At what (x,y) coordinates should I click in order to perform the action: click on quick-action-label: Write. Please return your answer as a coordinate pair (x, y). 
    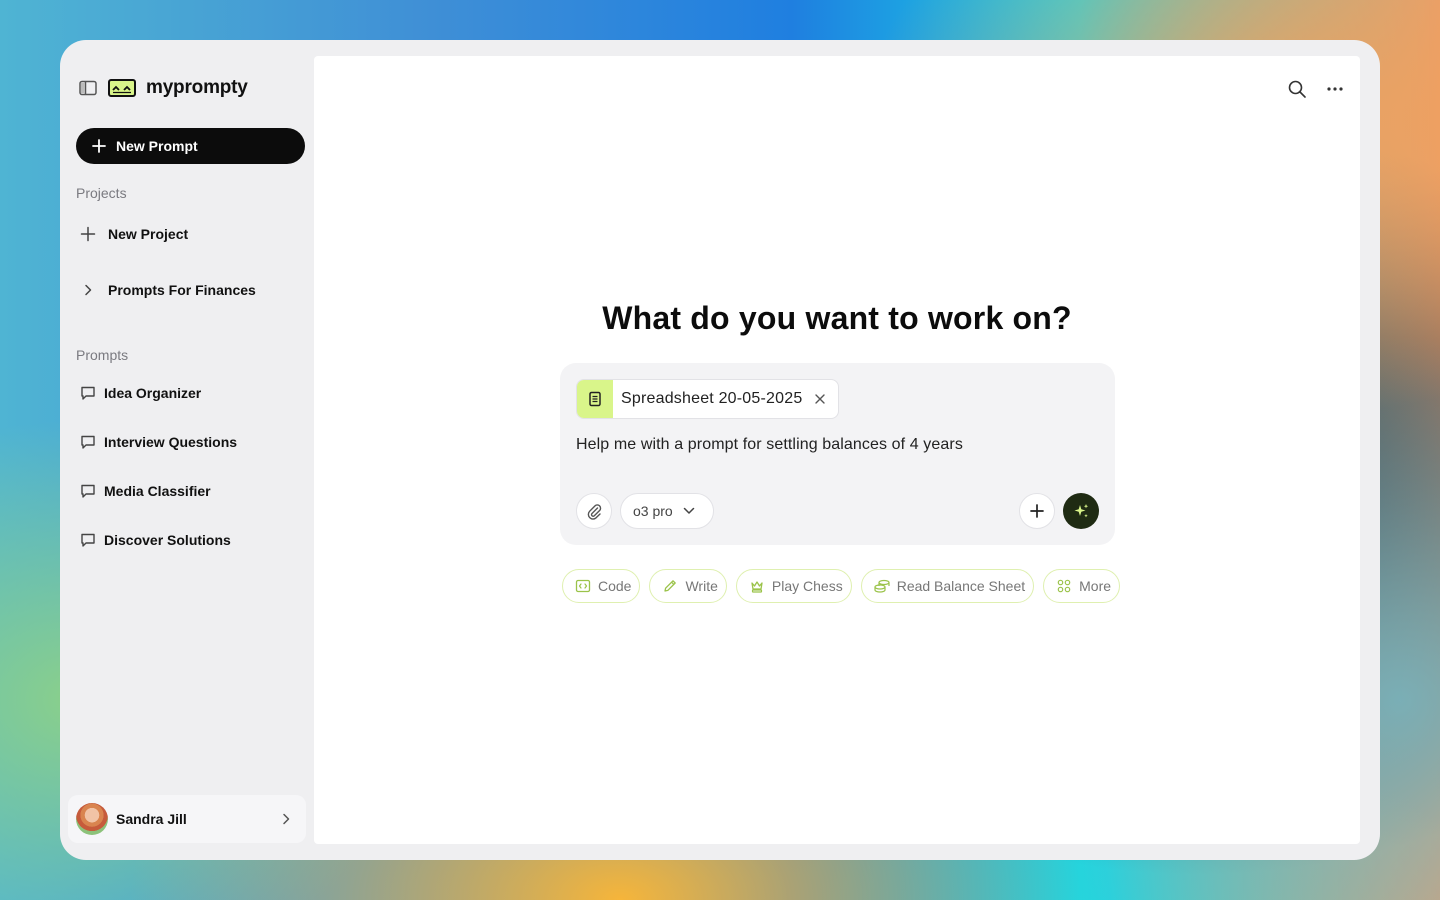
    Looking at the image, I should click on (701, 586).